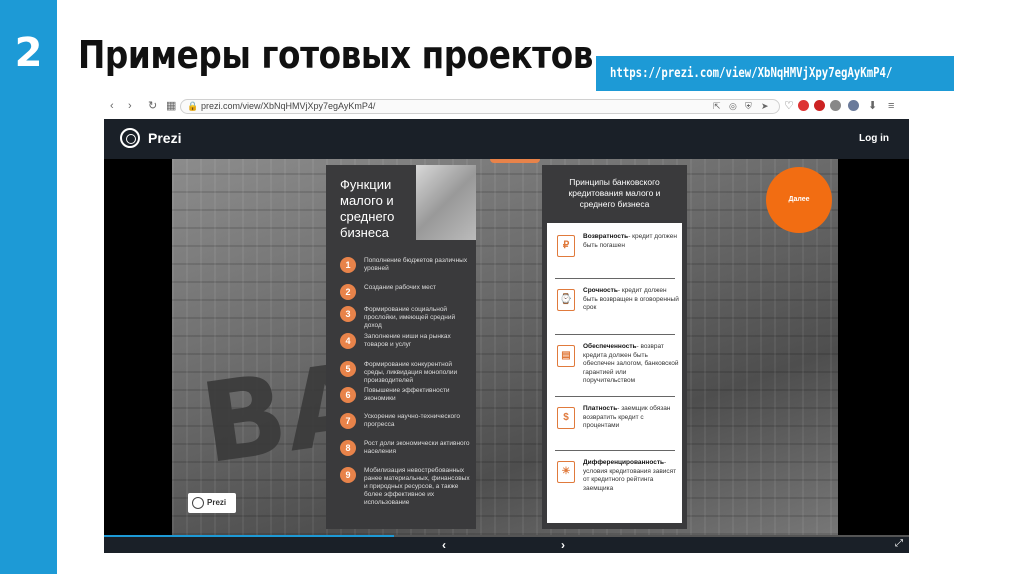 The height and width of the screenshot is (574, 1024). What do you see at coordinates (348, 475) in the screenshot?
I see `function-number: 9` at bounding box center [348, 475].